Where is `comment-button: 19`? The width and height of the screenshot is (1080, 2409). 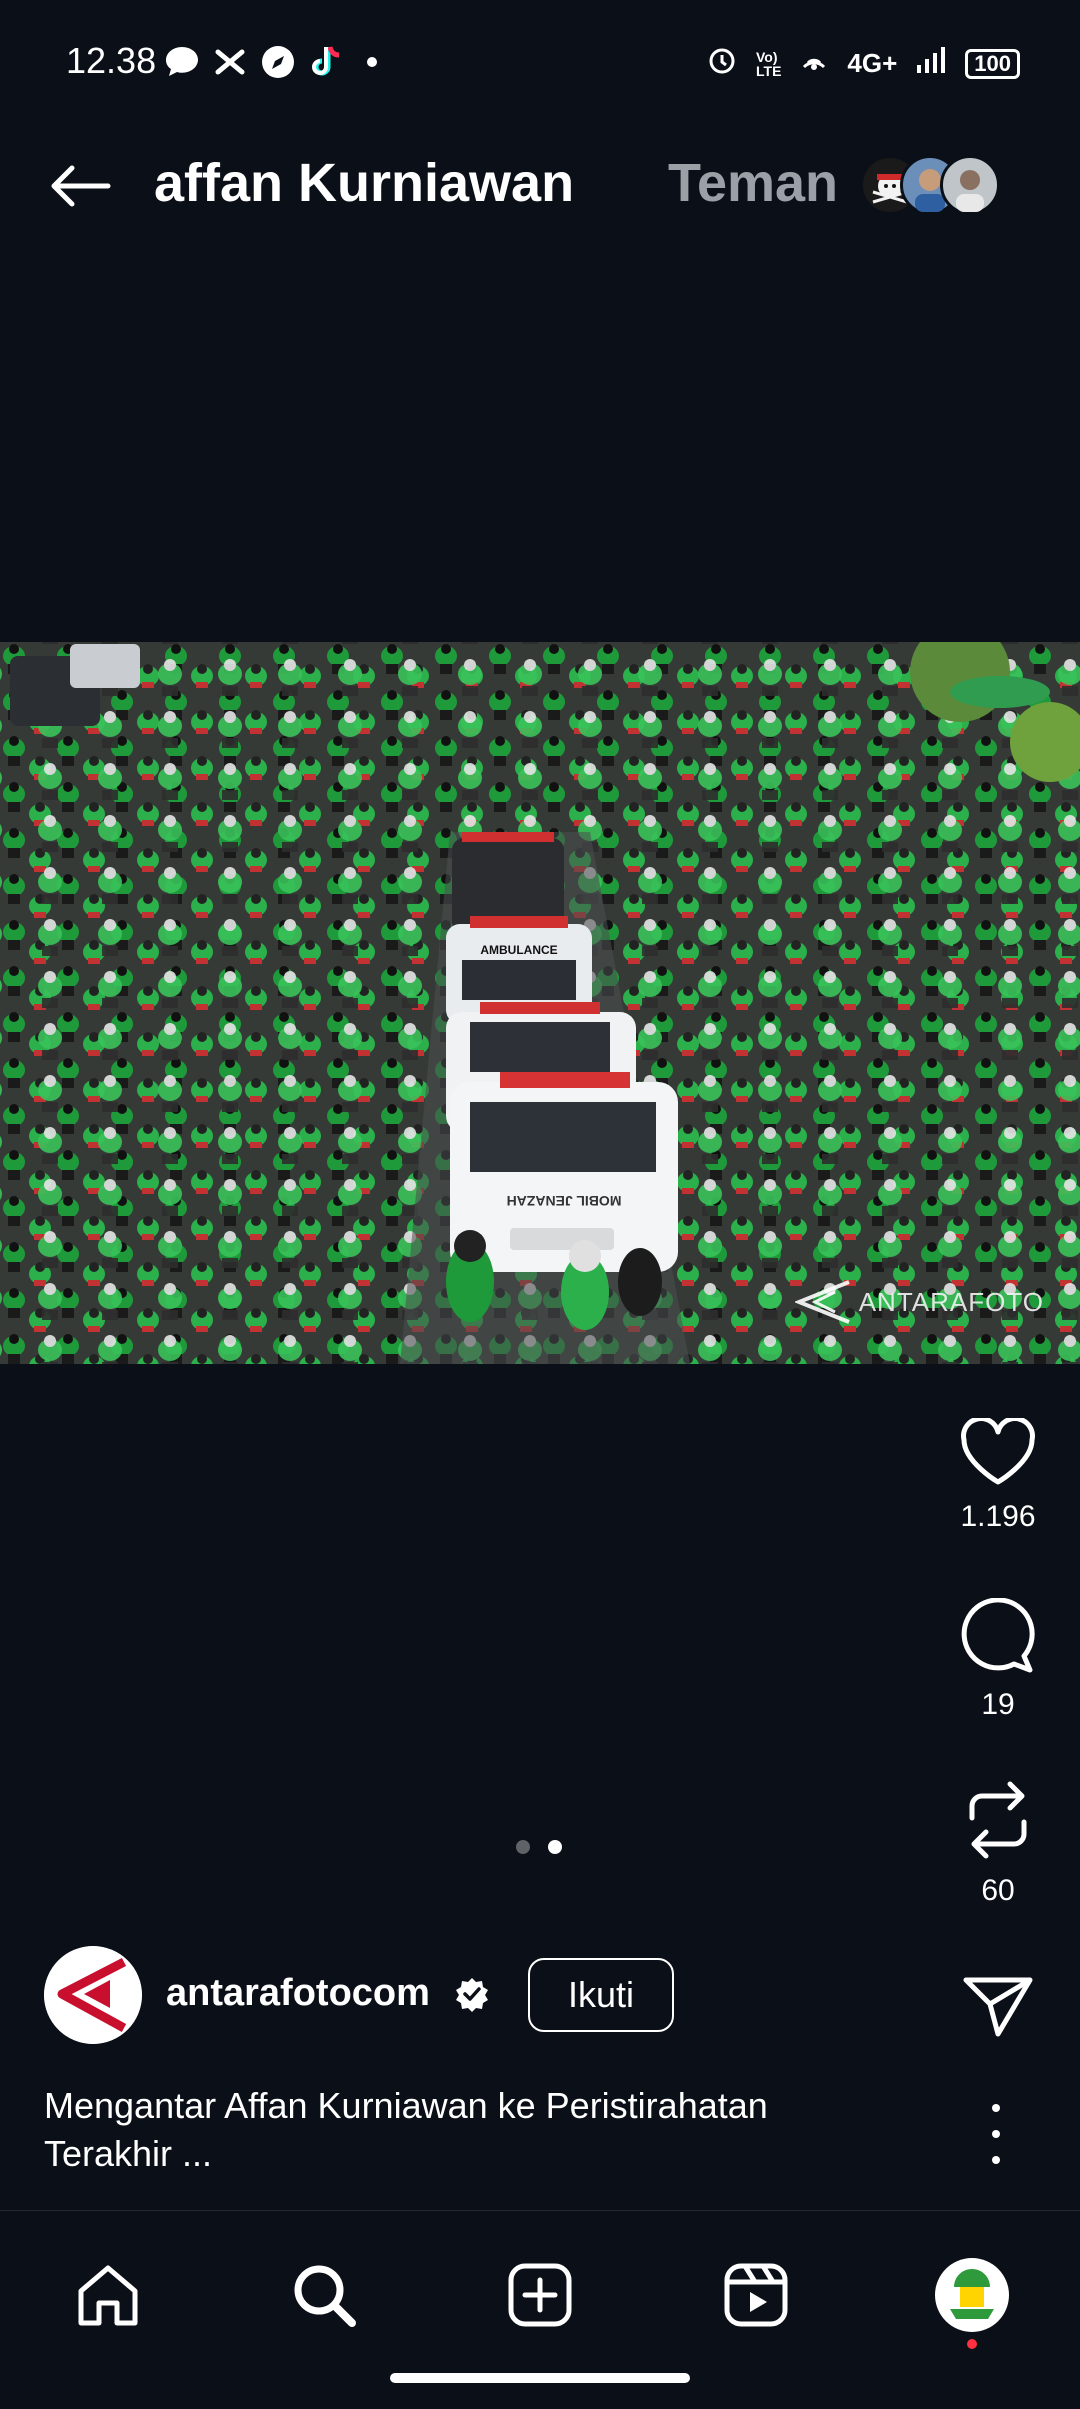
comment-button: 19 is located at coordinates (998, 1660).